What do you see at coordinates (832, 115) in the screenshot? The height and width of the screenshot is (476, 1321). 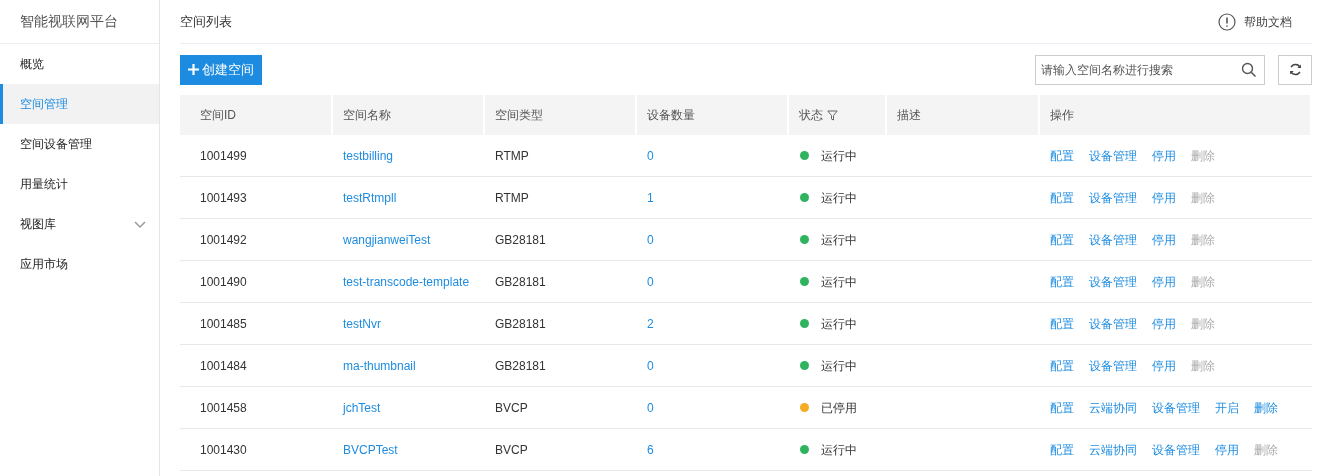 I see `filter-icon` at bounding box center [832, 115].